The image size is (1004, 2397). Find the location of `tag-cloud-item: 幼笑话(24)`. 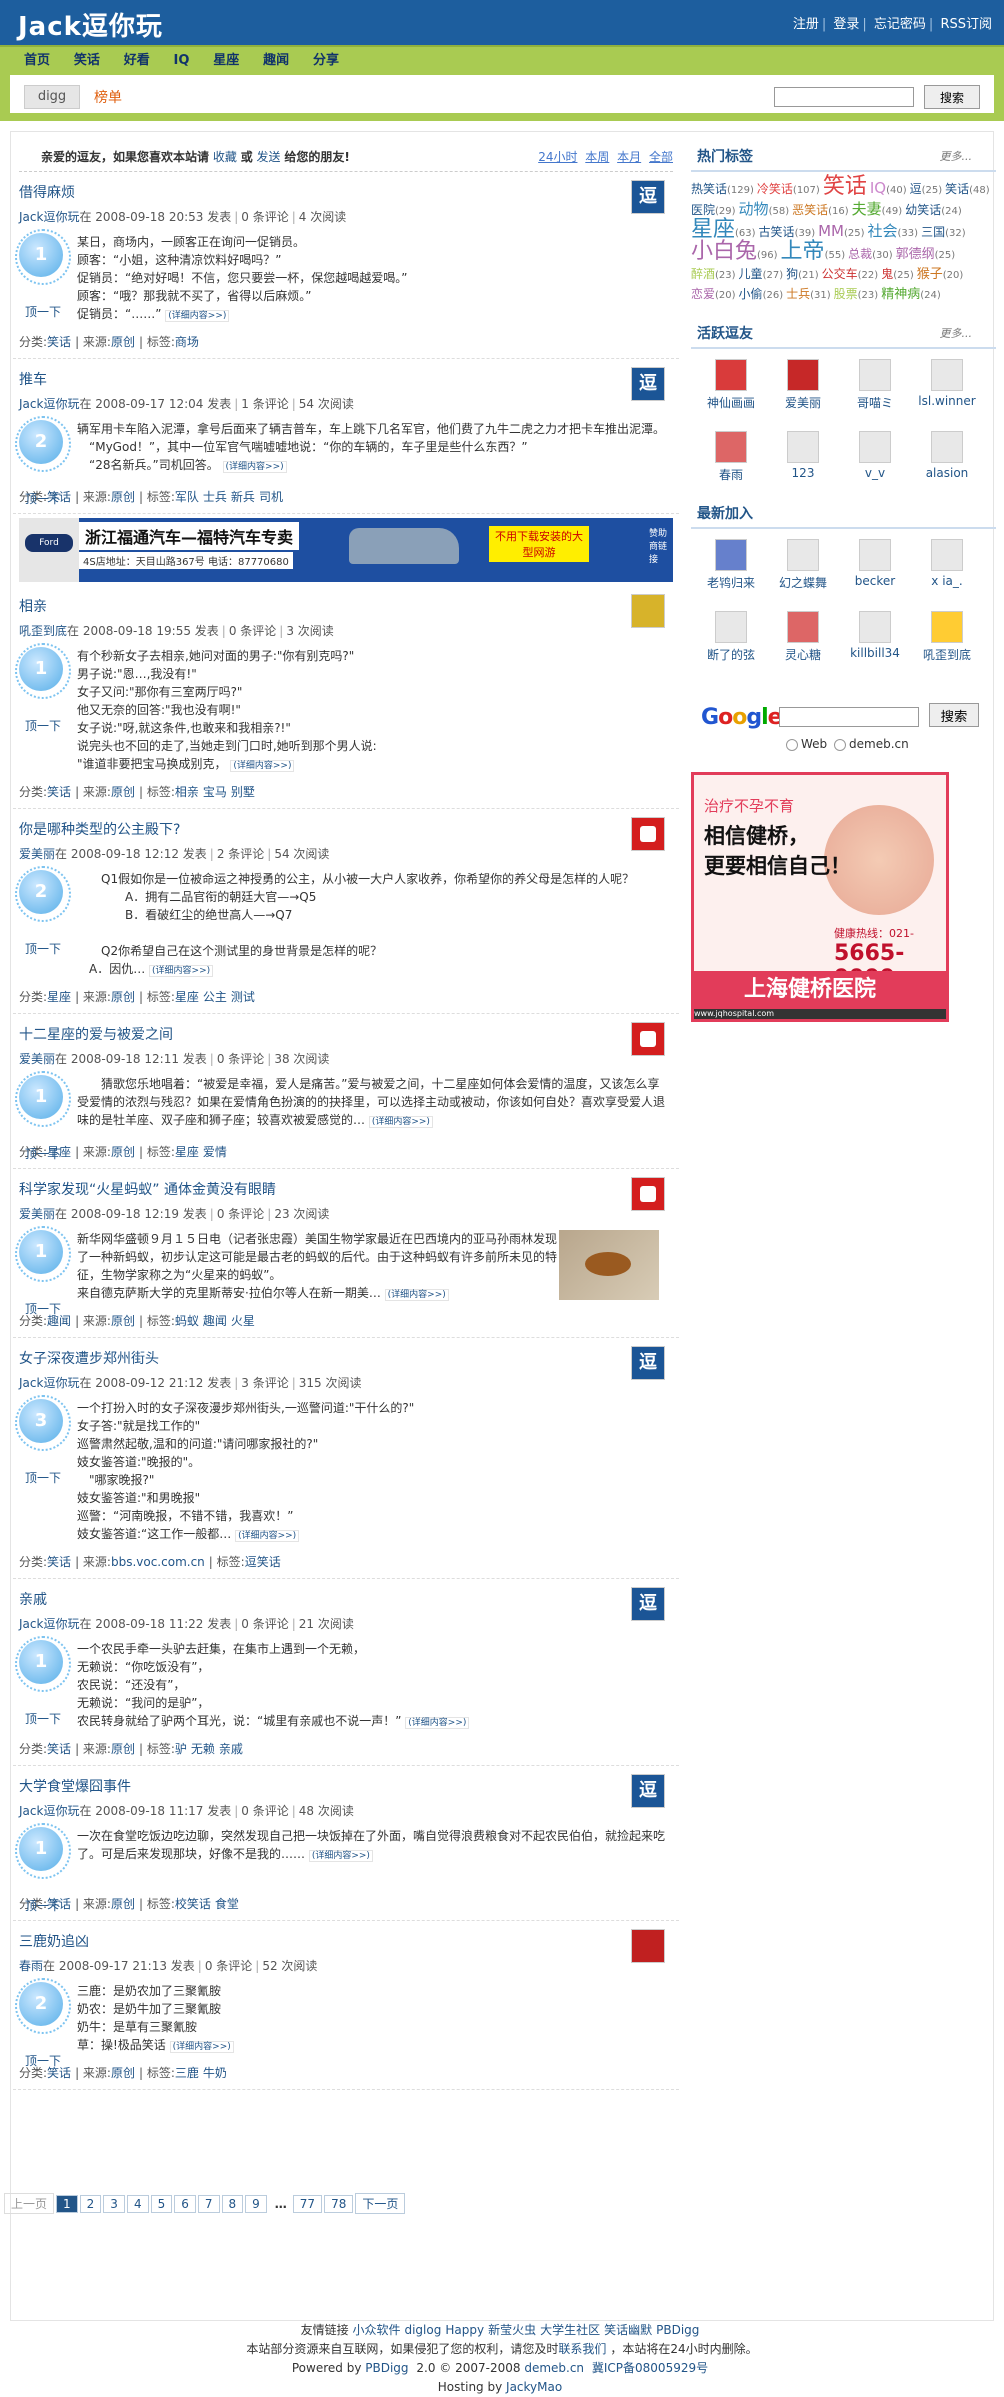

tag-cloud-item: 幼笑话(24) is located at coordinates (933, 211).